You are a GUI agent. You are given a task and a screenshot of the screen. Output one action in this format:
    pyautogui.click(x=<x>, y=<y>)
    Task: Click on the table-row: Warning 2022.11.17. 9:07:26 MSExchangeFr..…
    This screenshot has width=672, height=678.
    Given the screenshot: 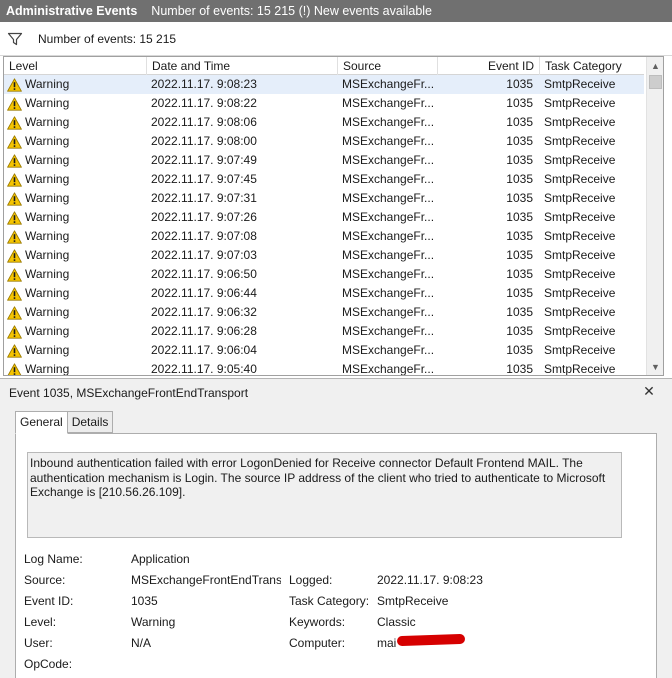 What is the action you would take?
    pyautogui.click(x=324, y=217)
    